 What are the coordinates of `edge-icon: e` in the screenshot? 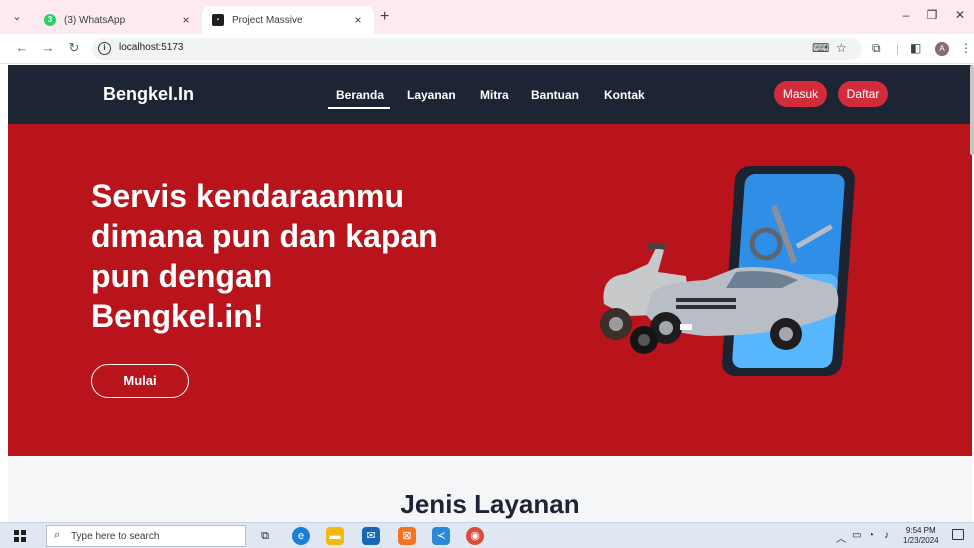 It's located at (301, 536).